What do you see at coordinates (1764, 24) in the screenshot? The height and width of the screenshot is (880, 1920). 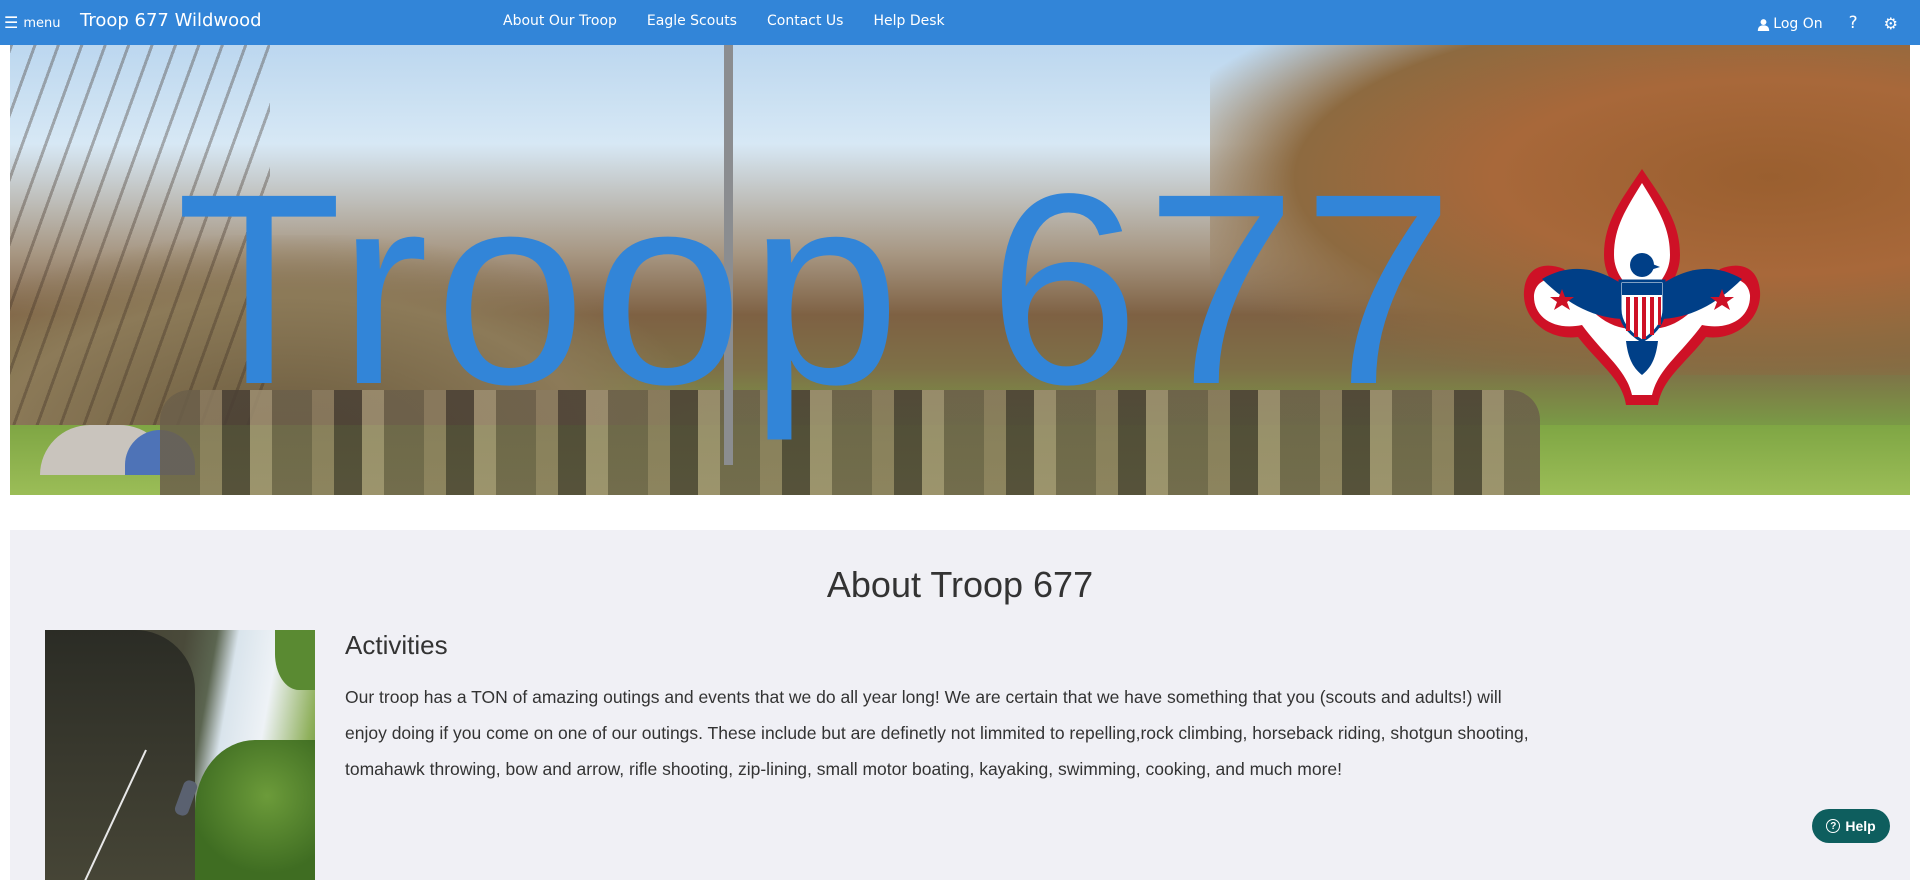 I see `user-icon` at bounding box center [1764, 24].